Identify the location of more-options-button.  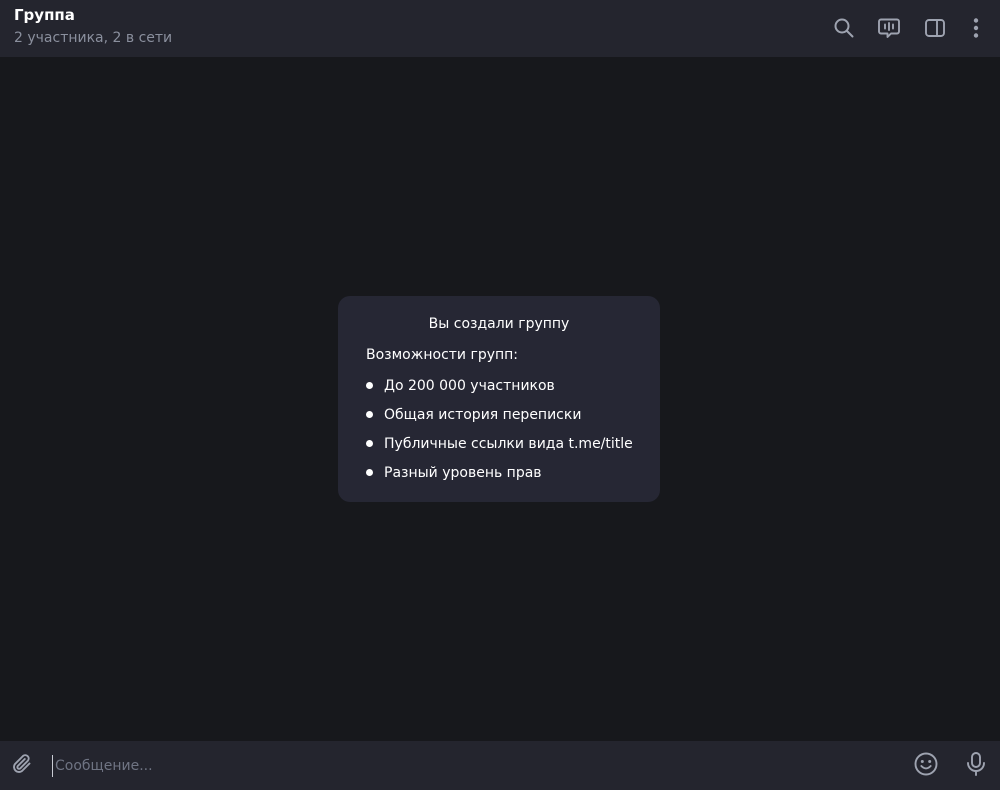
(976, 28).